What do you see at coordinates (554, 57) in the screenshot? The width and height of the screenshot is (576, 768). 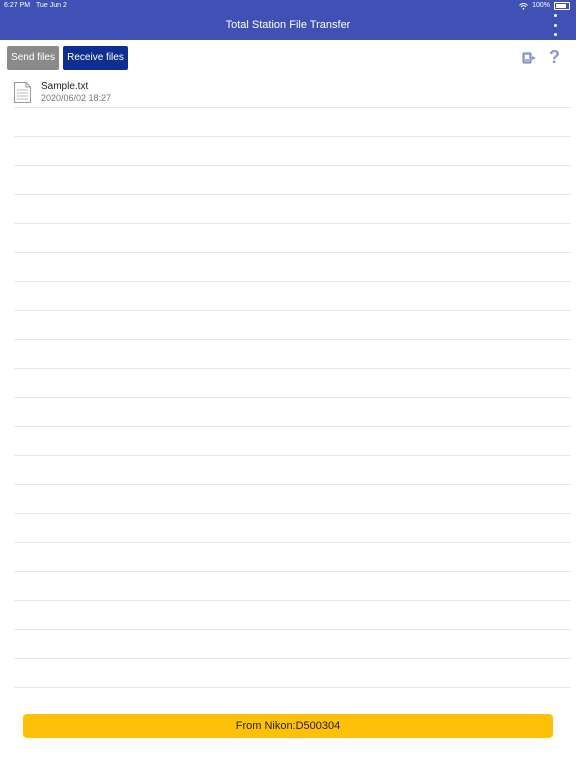 I see `help-icon: ?` at bounding box center [554, 57].